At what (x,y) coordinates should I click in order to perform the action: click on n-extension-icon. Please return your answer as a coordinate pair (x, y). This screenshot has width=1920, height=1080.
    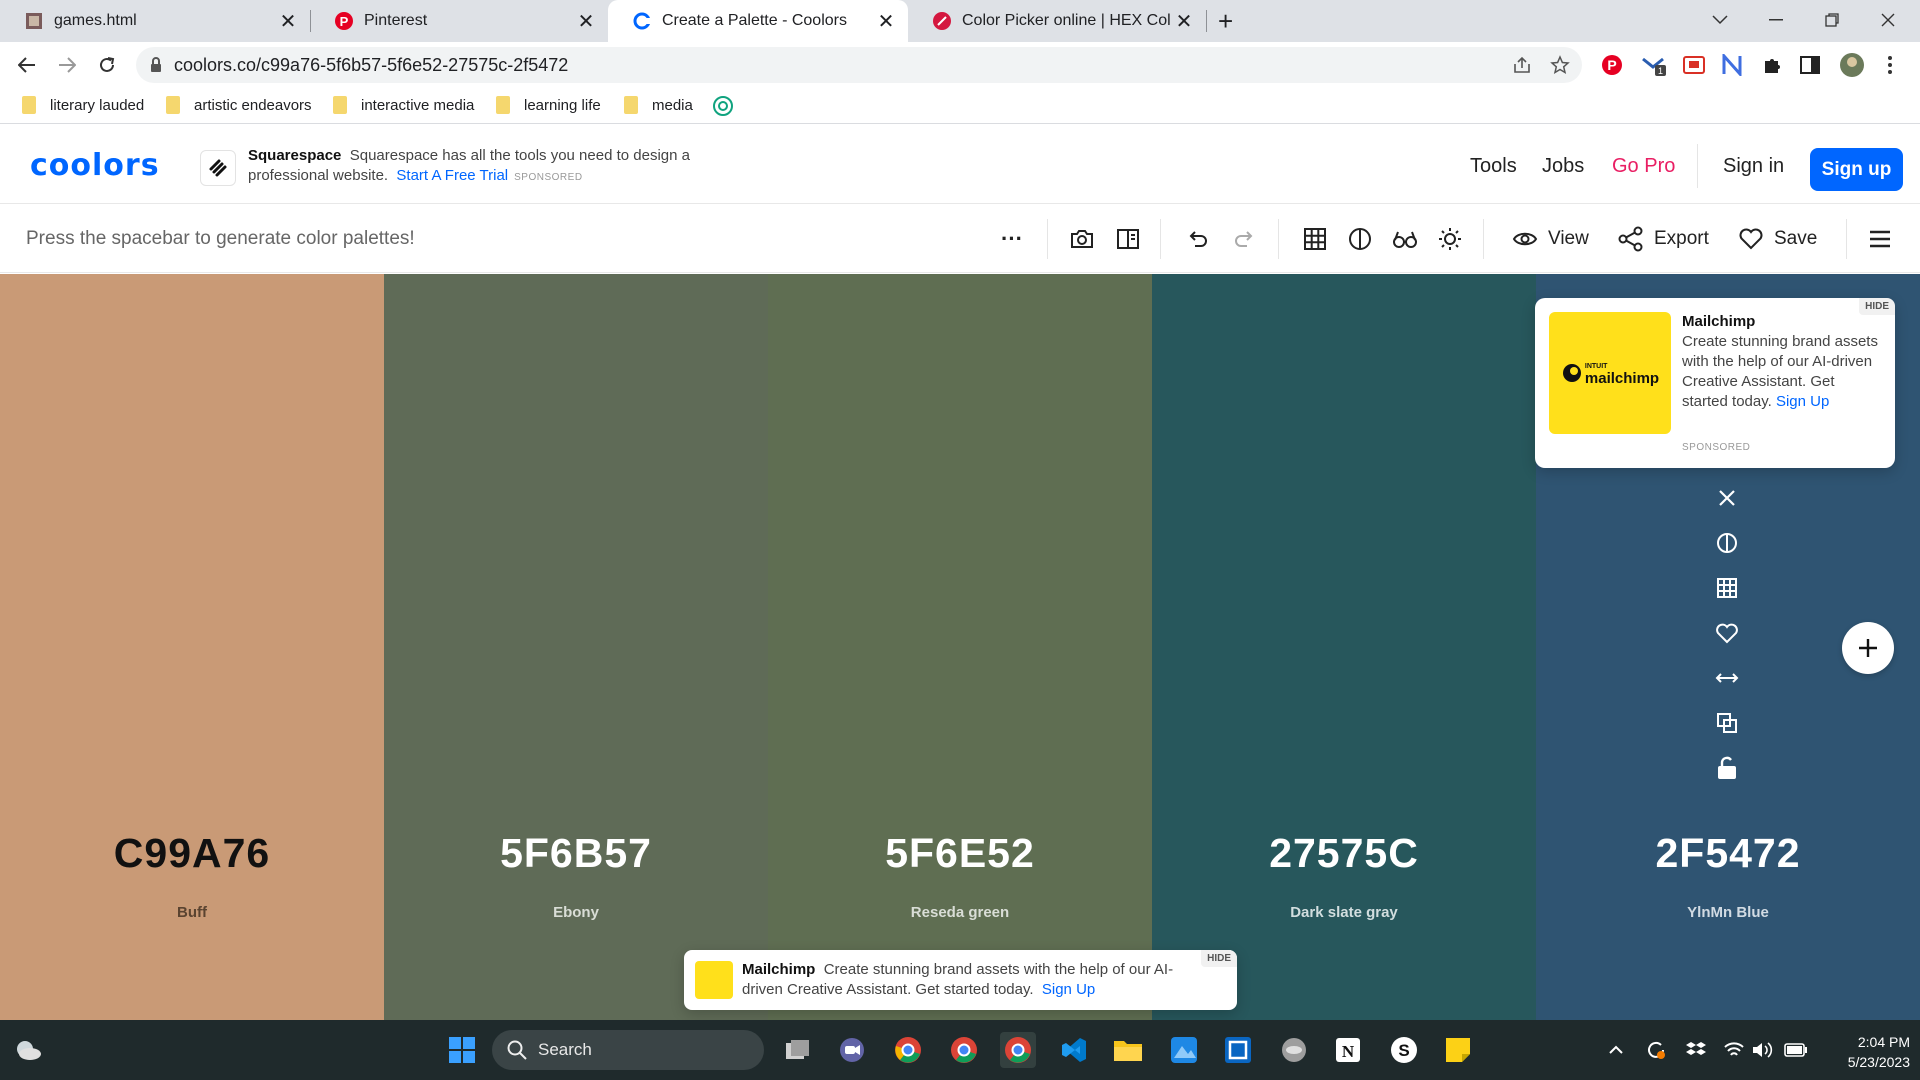
    Looking at the image, I should click on (1732, 65).